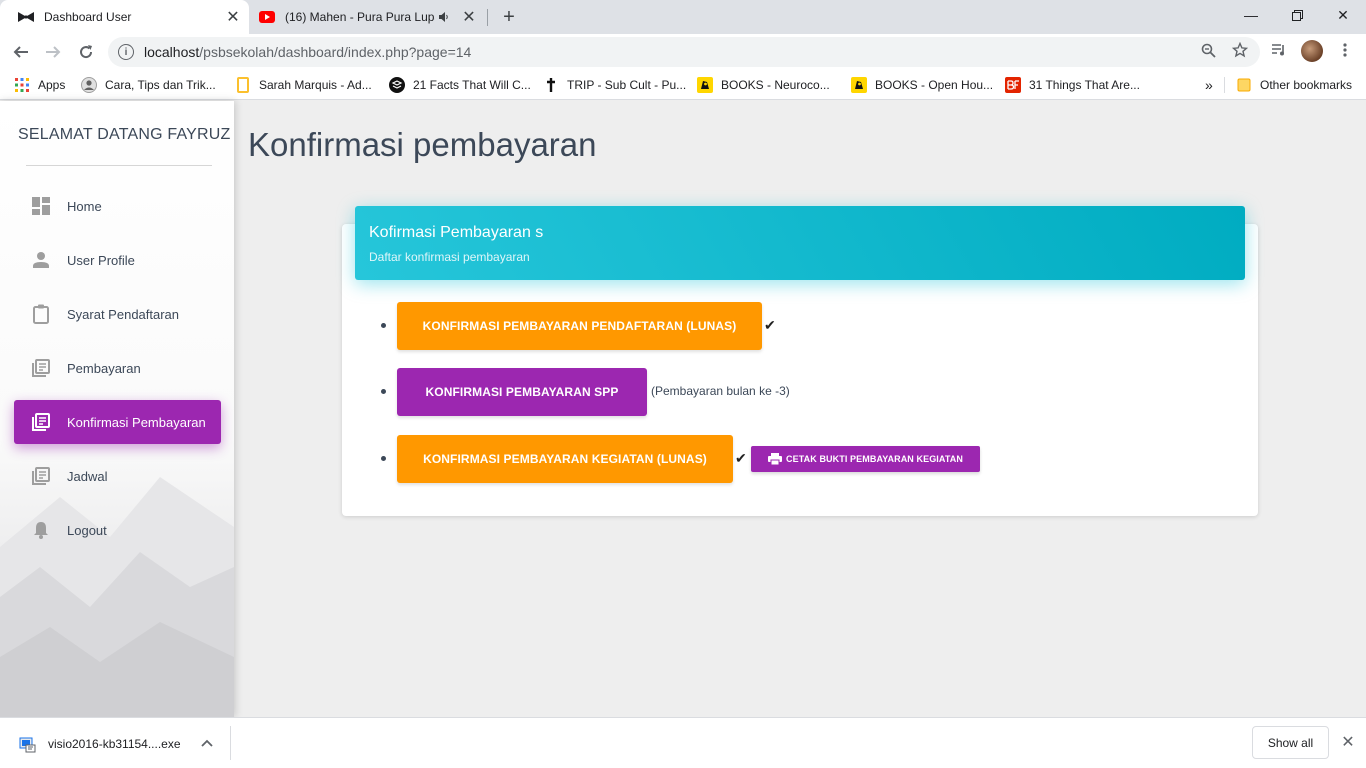 This screenshot has height=768, width=1366. I want to click on url-path: /psbsekolah/dashboard/index.php?page=14, so click(335, 52).